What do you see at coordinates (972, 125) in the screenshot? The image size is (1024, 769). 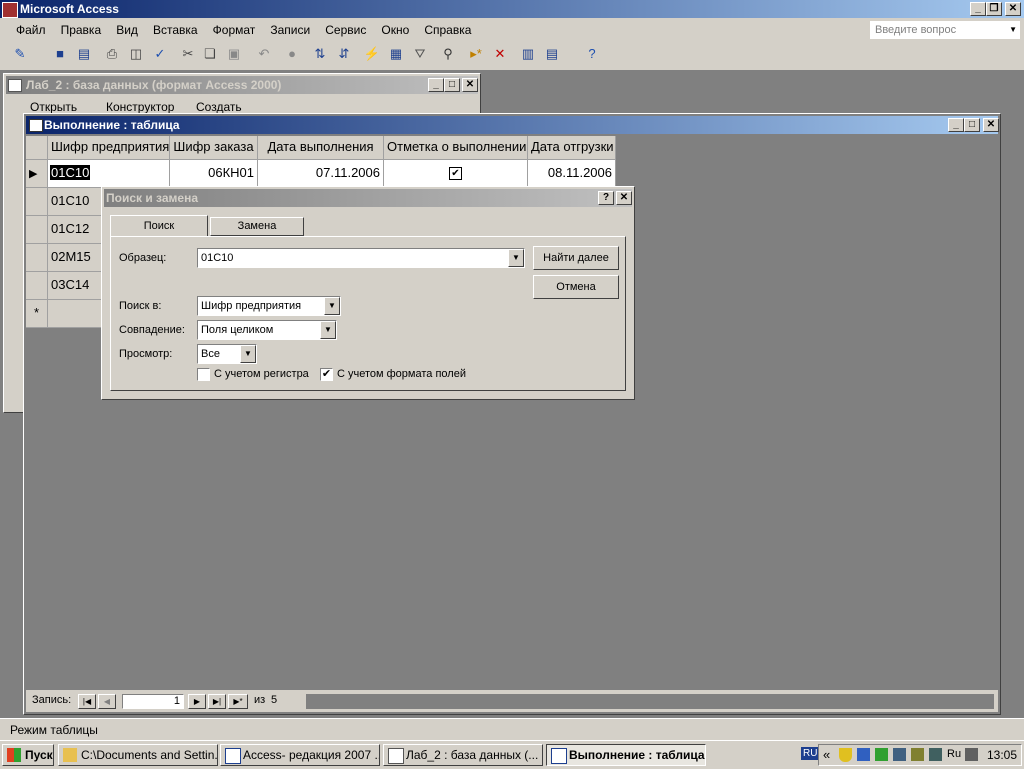 I see `table-maximize-button: □` at bounding box center [972, 125].